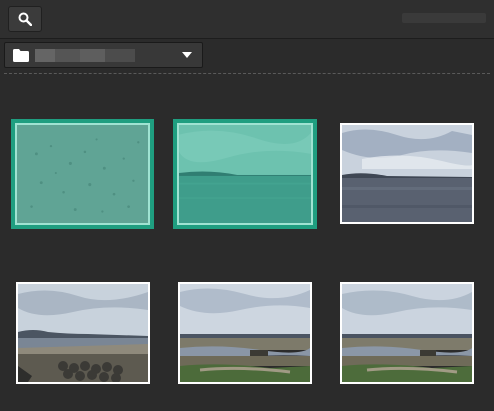 Image resolution: width=494 pixels, height=411 pixels. Describe the element at coordinates (247, 73) in the screenshot. I see `divider` at that location.